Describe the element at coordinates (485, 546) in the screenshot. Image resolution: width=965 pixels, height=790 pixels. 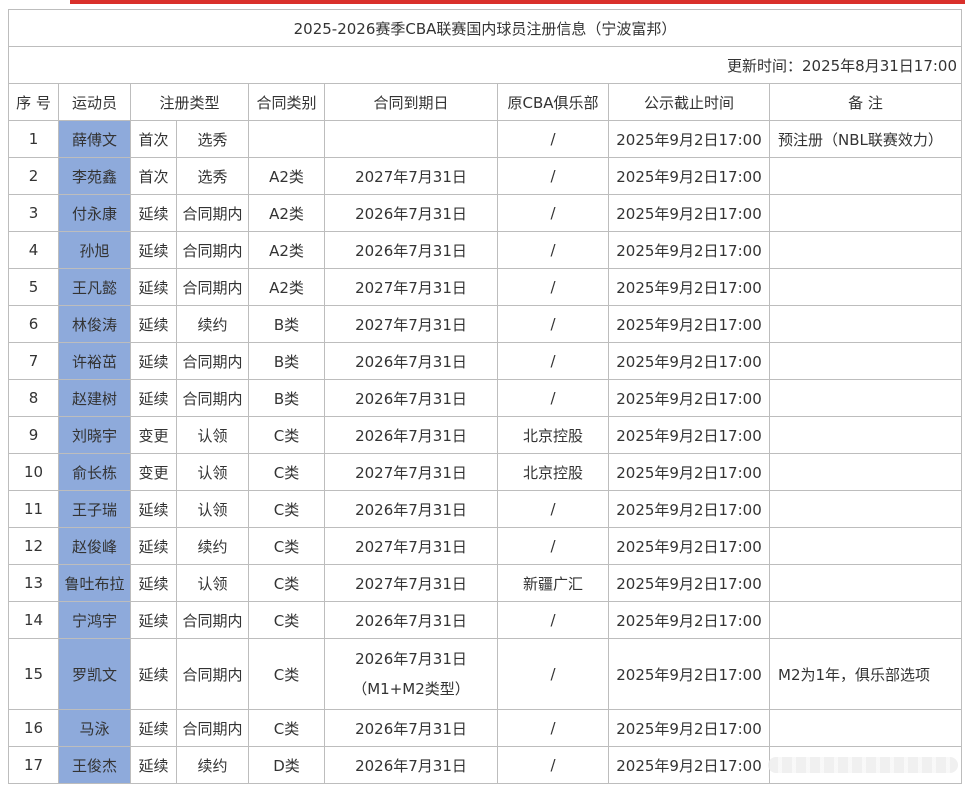
I see `table-row: 12 赵俊峰 延续 续约 C类 2027年7月31日/2025年9月2日17:00` at that location.